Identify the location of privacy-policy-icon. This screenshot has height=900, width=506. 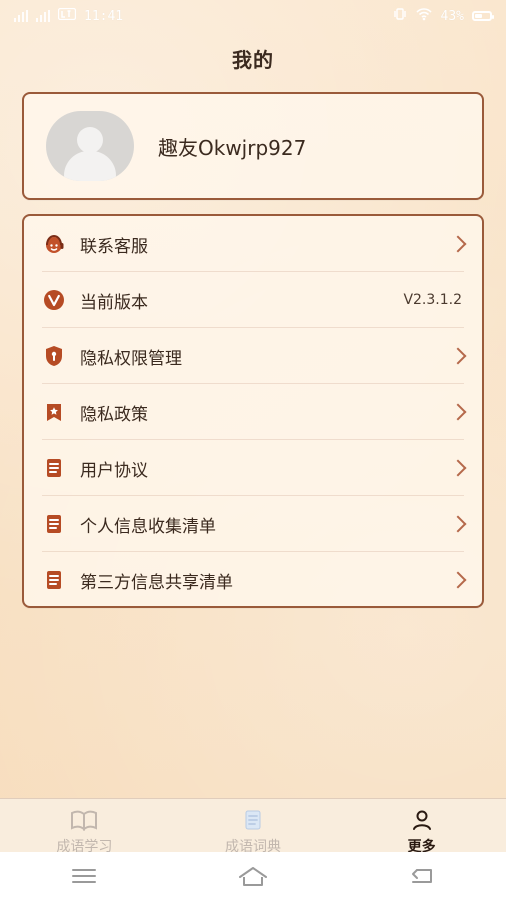
(54, 412).